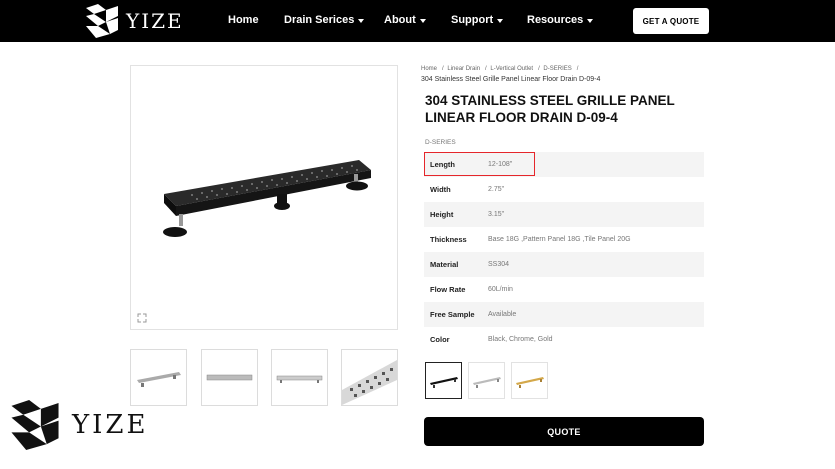 Image resolution: width=835 pixels, height=469 pixels. Describe the element at coordinates (319, 20) in the screenshot. I see `nav-drain-serices-label: Drain Serices` at that location.